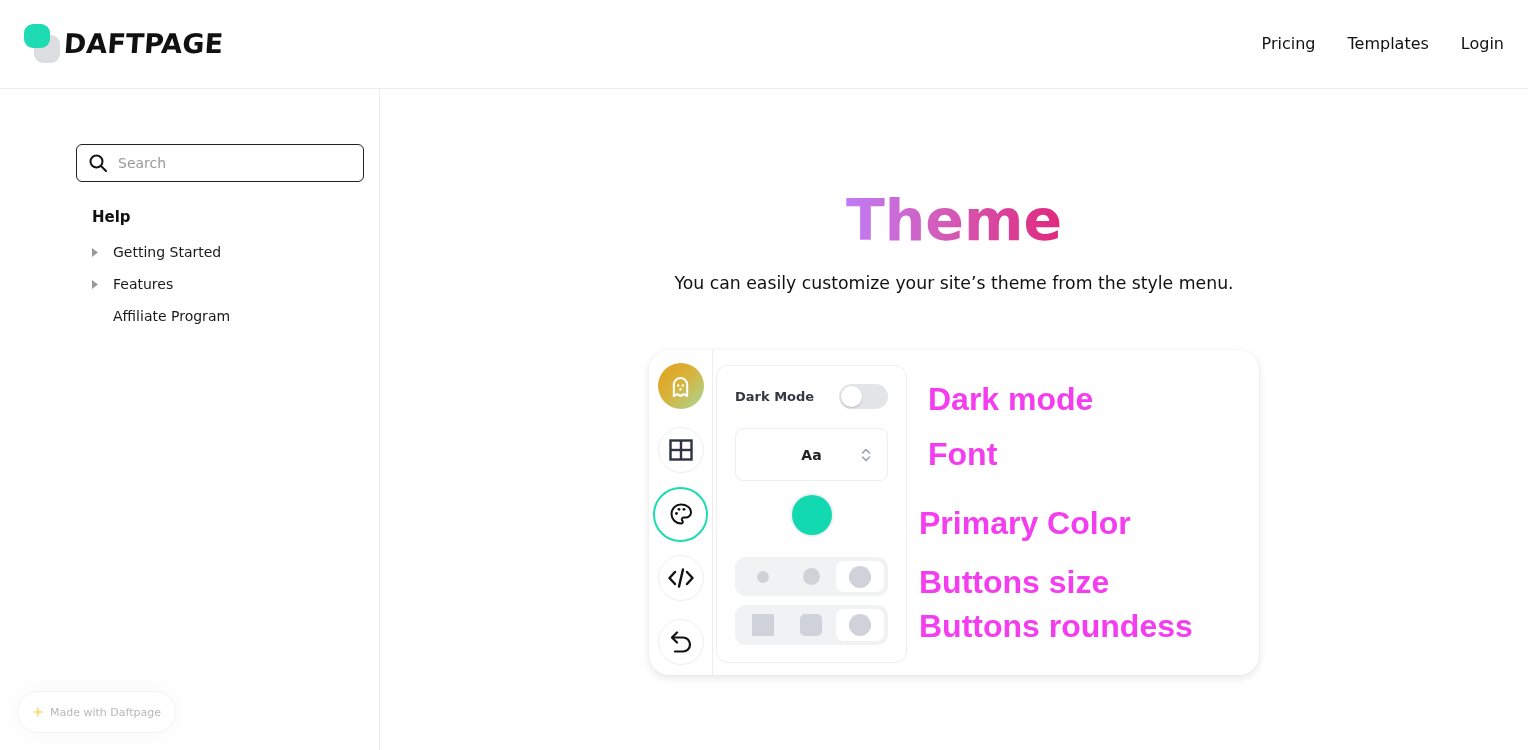 The width and height of the screenshot is (1528, 750). What do you see at coordinates (98, 163) in the screenshot?
I see `search-icon` at bounding box center [98, 163].